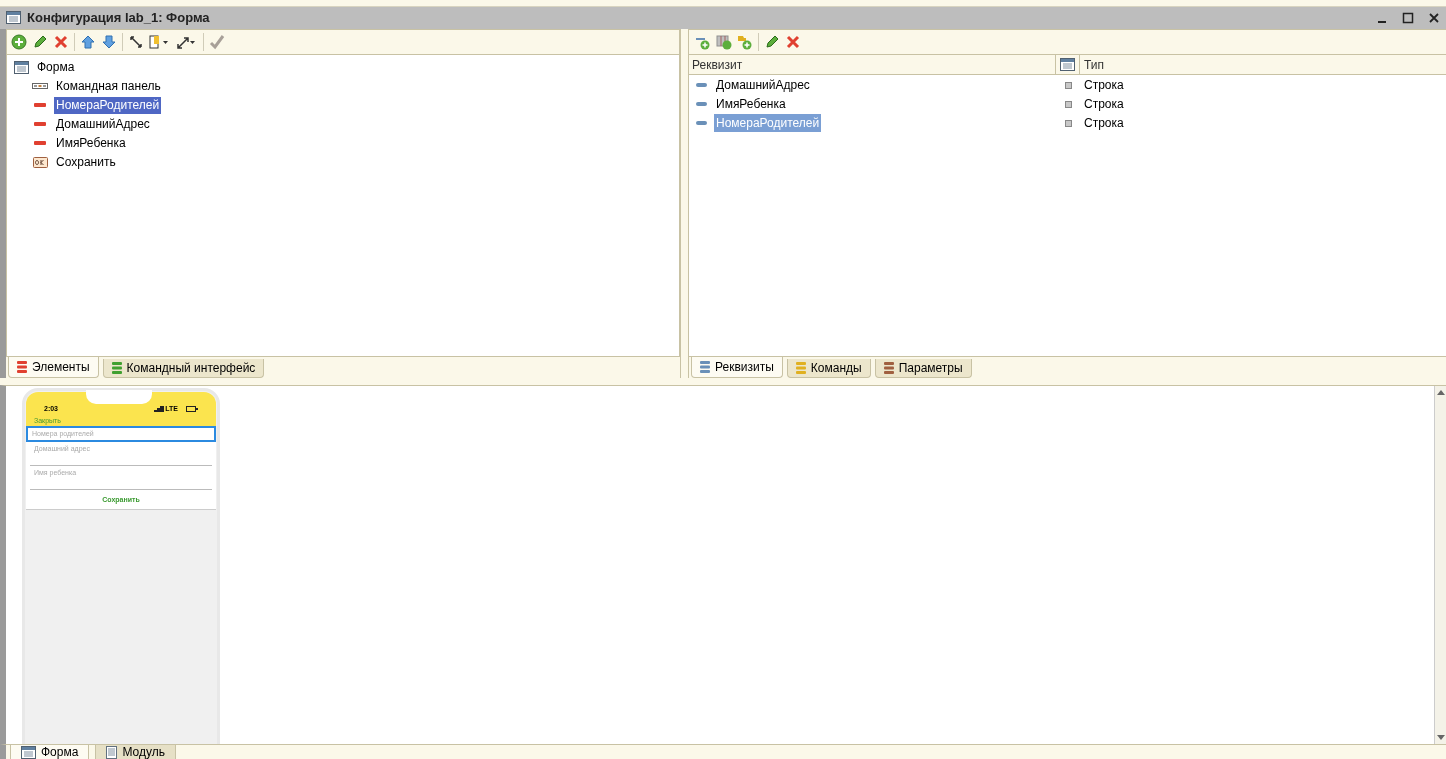 This screenshot has height=759, width=1446. Describe the element at coordinates (108, 105) in the screenshot. I see `tree-item: НомераРодителей` at that location.